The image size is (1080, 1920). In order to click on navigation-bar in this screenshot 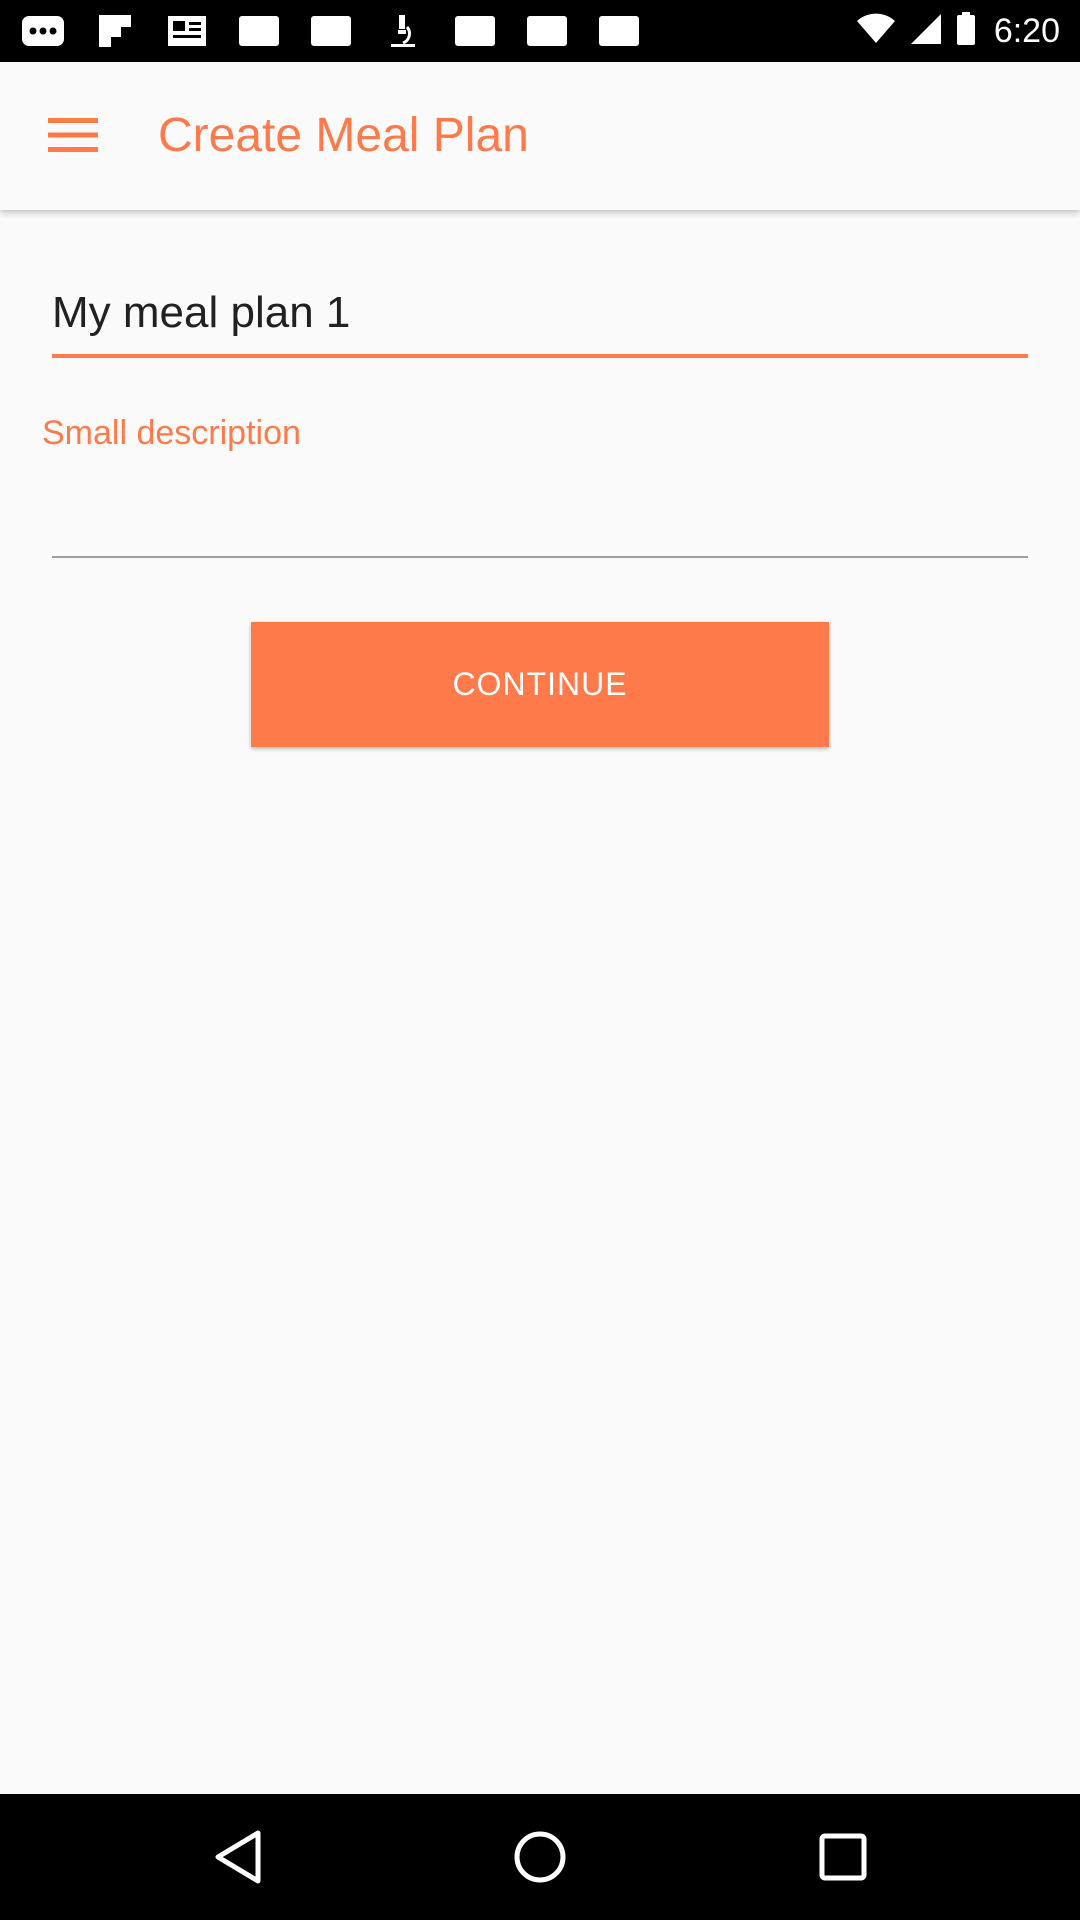, I will do `click(540, 1857)`.